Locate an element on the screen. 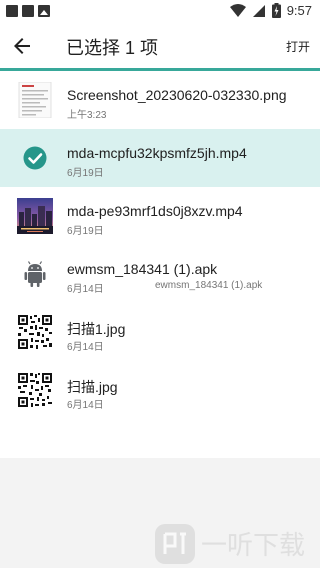  video-thumbnail is located at coordinates (35, 216).